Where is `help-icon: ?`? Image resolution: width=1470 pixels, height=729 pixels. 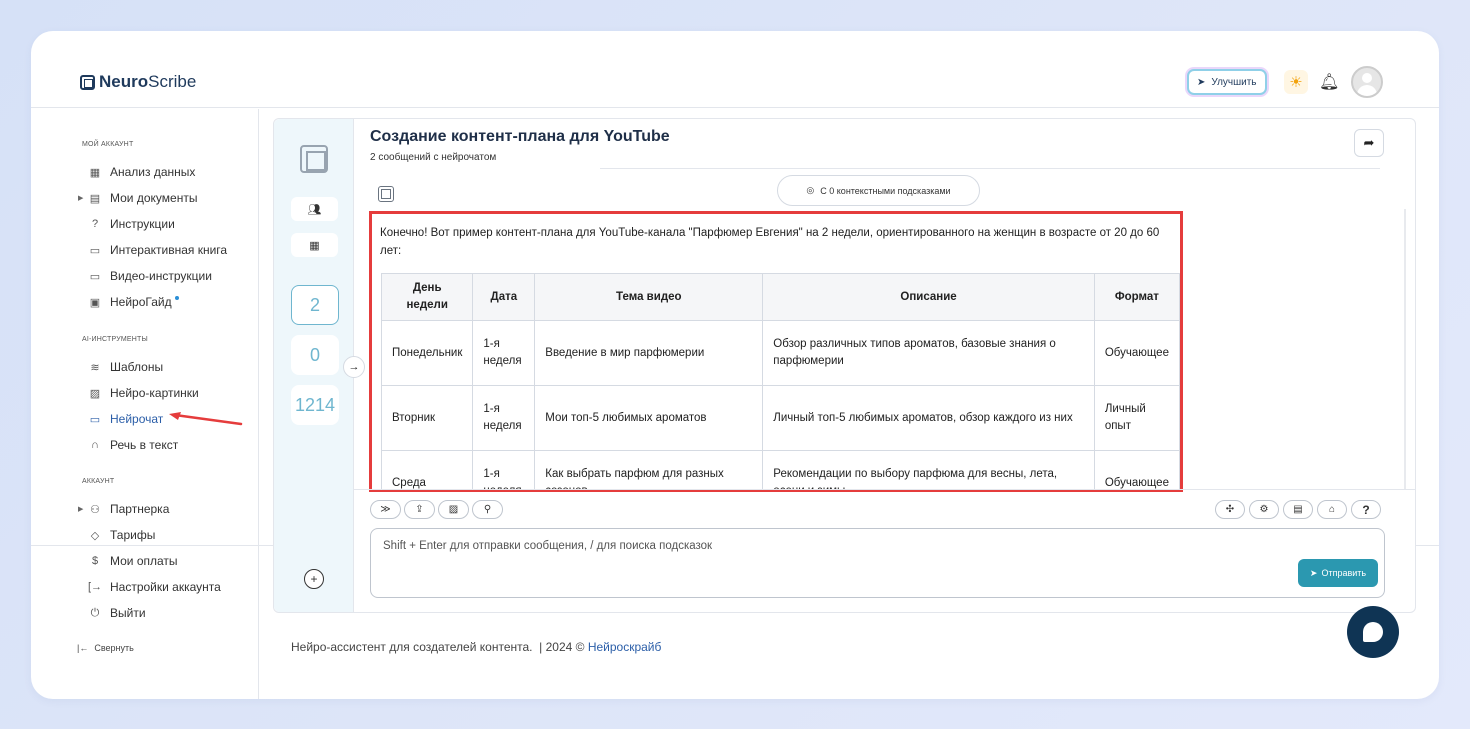 help-icon: ? is located at coordinates (95, 224).